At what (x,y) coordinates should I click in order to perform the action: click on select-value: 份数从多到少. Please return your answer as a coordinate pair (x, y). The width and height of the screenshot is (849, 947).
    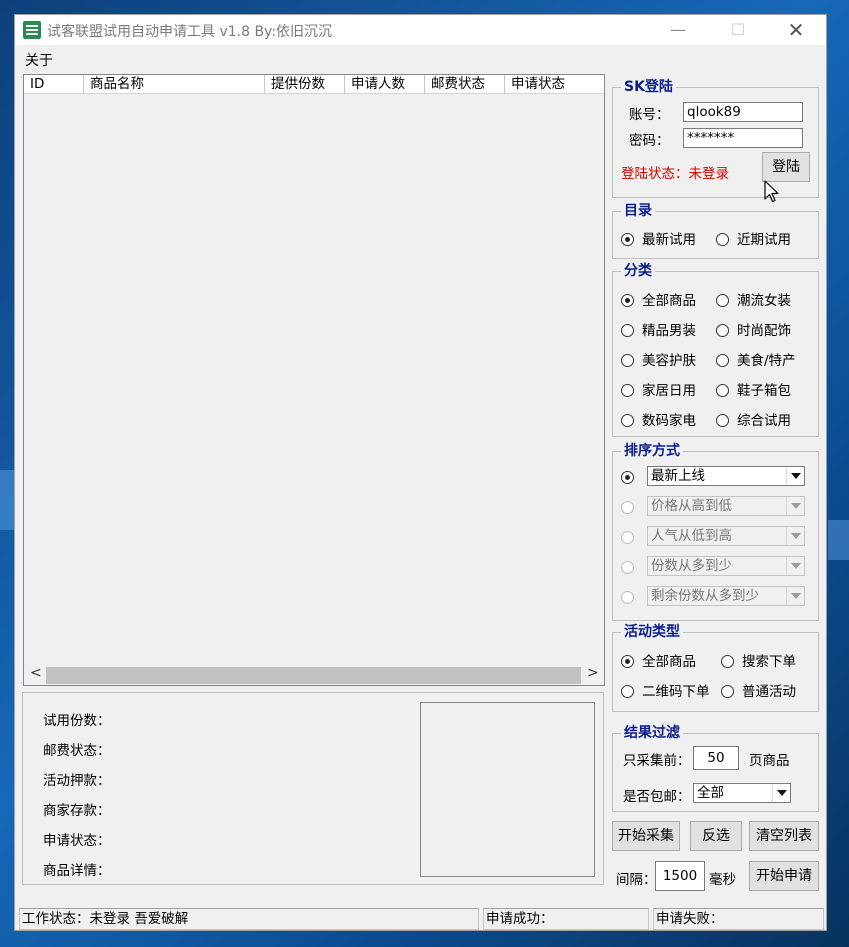
    Looking at the image, I should click on (691, 566).